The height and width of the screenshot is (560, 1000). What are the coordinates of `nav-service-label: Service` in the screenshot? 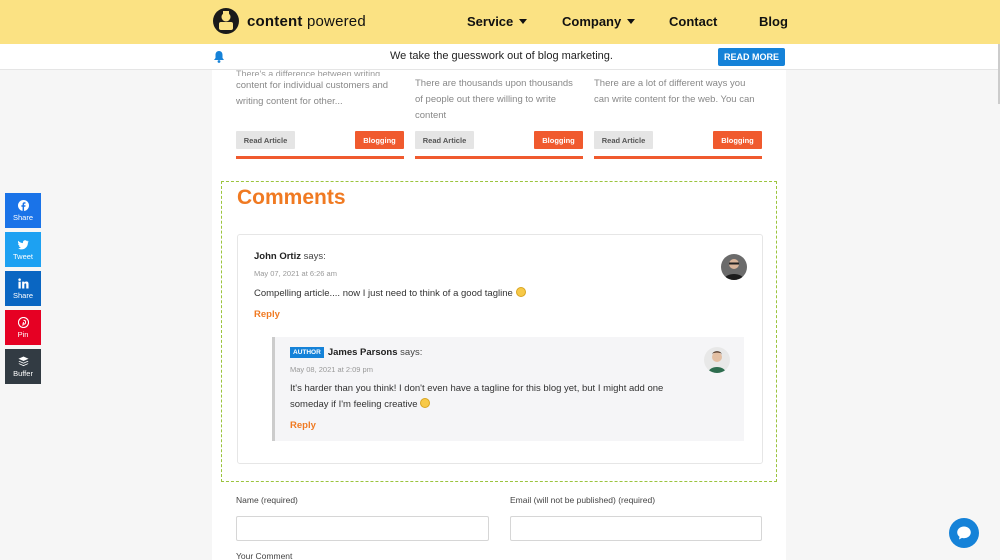 It's located at (490, 21).